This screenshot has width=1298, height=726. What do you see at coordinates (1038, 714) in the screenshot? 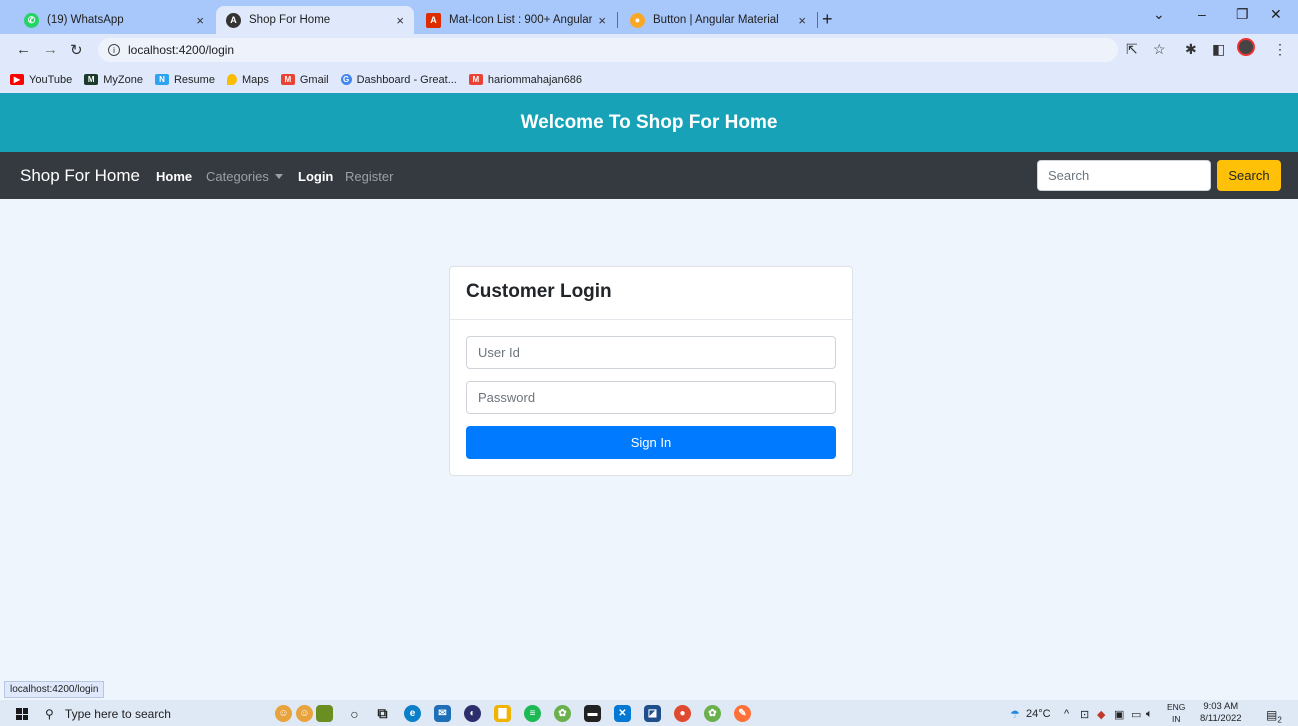
I see `weather-temp: 24°C` at bounding box center [1038, 714].